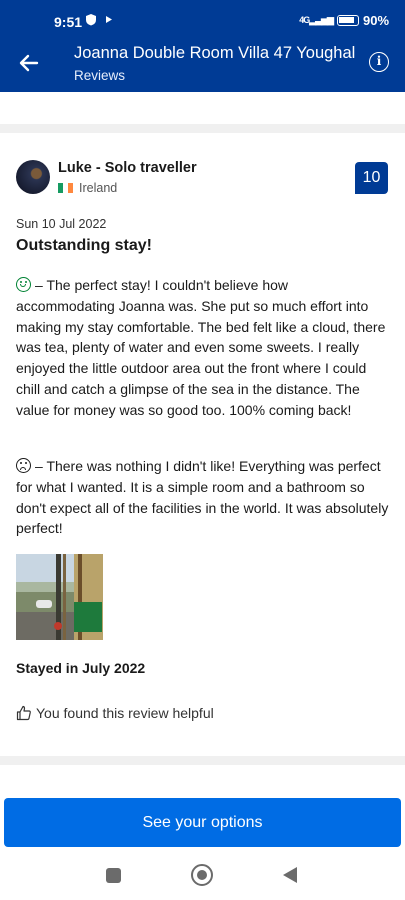 The image size is (405, 900). I want to click on frown-icon, so click(23, 465).